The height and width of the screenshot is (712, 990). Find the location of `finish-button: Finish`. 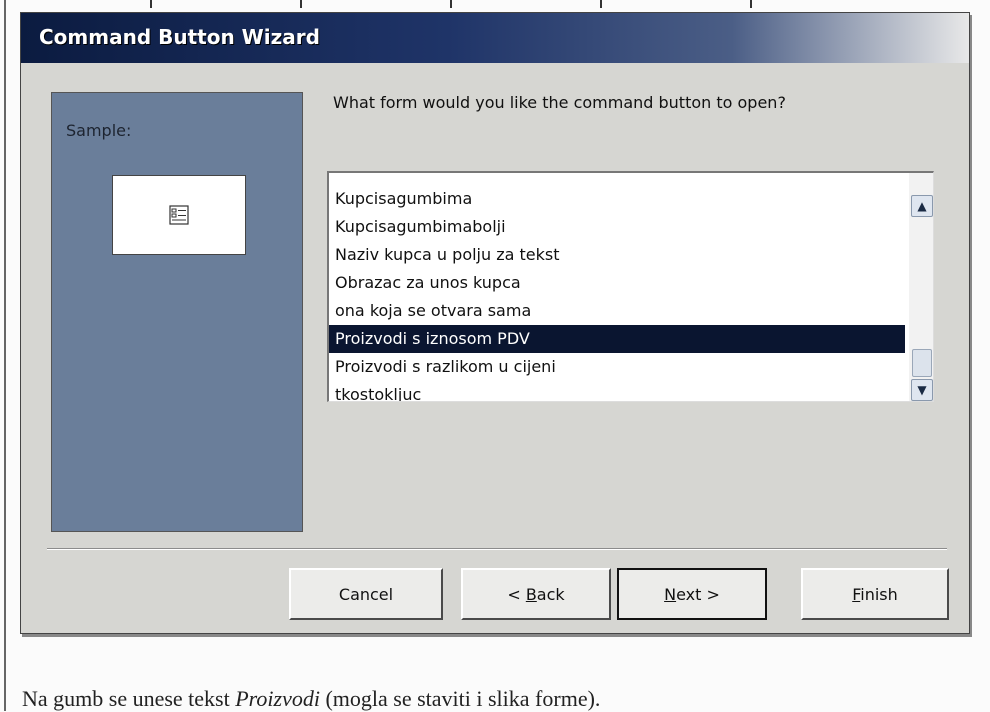

finish-button: Finish is located at coordinates (875, 594).